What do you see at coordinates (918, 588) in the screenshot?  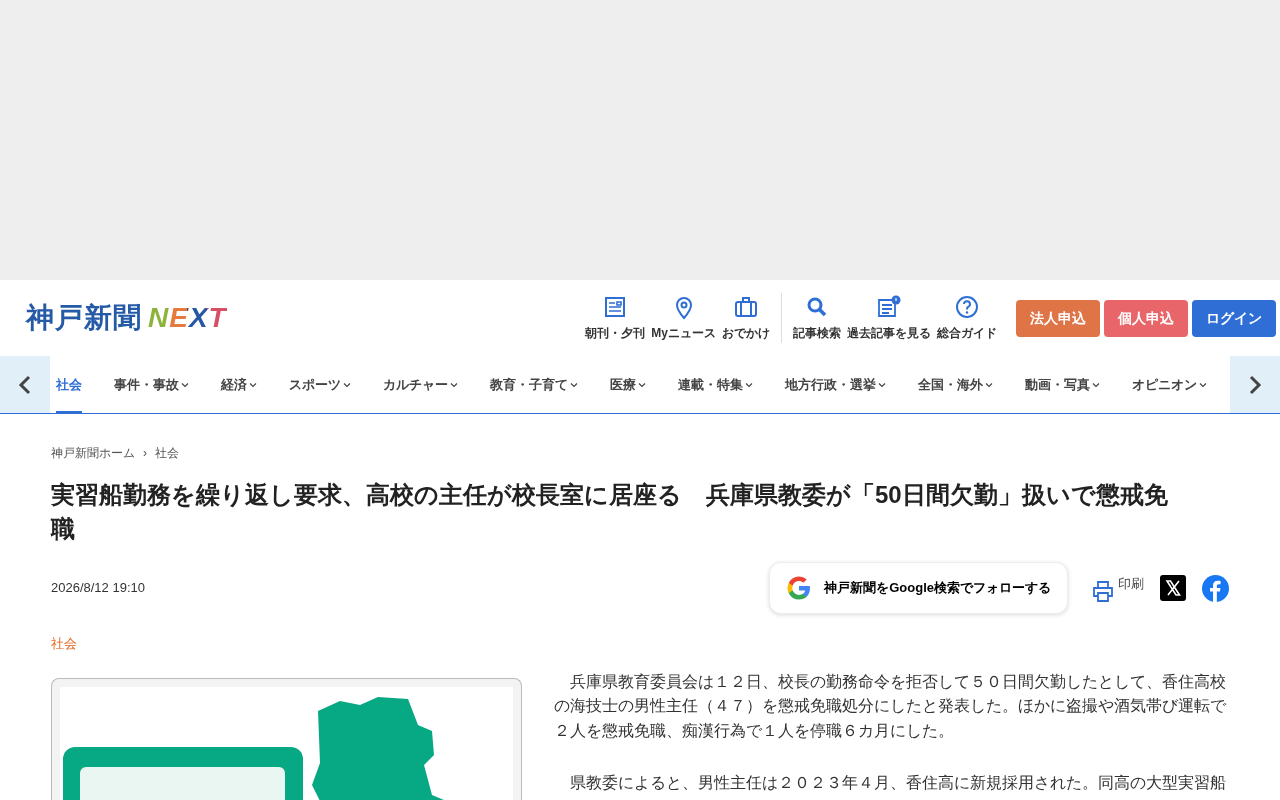 I see `follow-button: 神戸新聞をGoogle検索でフォローする` at bounding box center [918, 588].